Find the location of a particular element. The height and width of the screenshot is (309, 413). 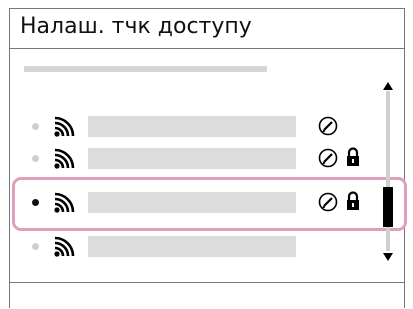

list-header-placeholder is located at coordinates (145, 69).